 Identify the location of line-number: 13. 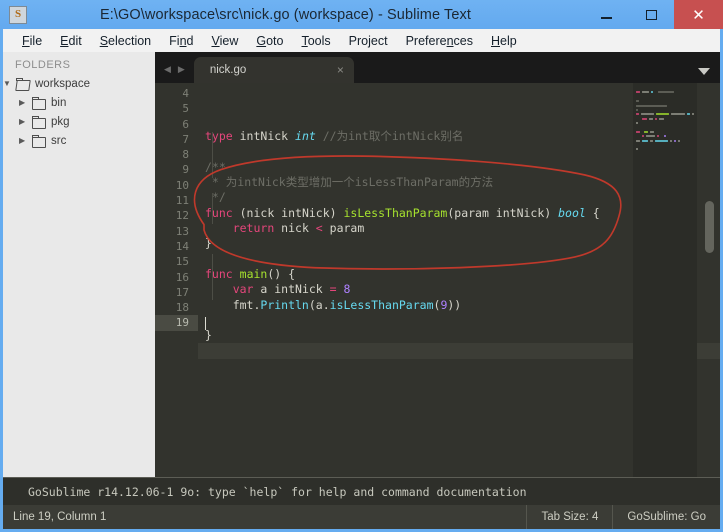
(182, 231).